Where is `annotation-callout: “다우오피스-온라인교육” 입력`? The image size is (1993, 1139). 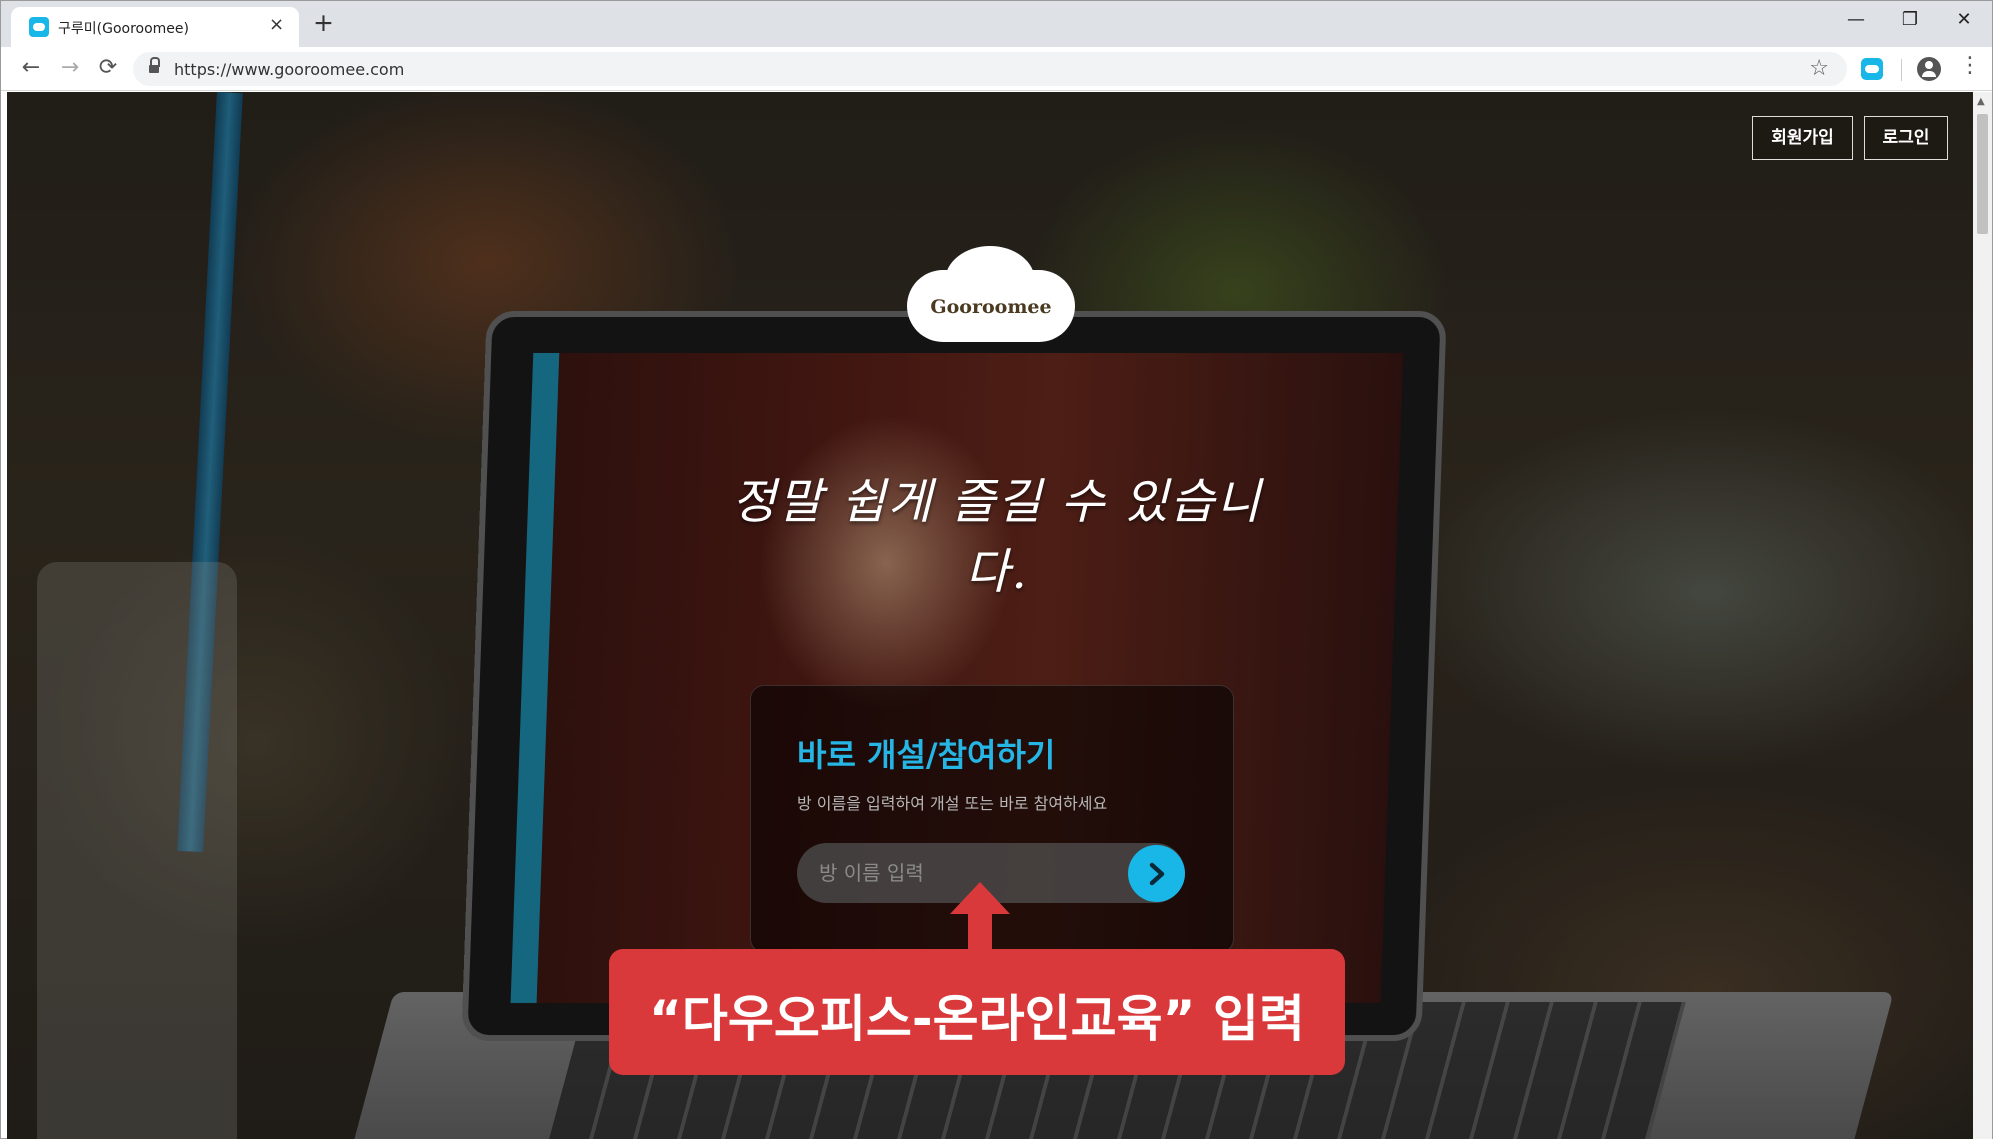
annotation-callout: “다우오피스-온라인교육” 입력 is located at coordinates (977, 1012).